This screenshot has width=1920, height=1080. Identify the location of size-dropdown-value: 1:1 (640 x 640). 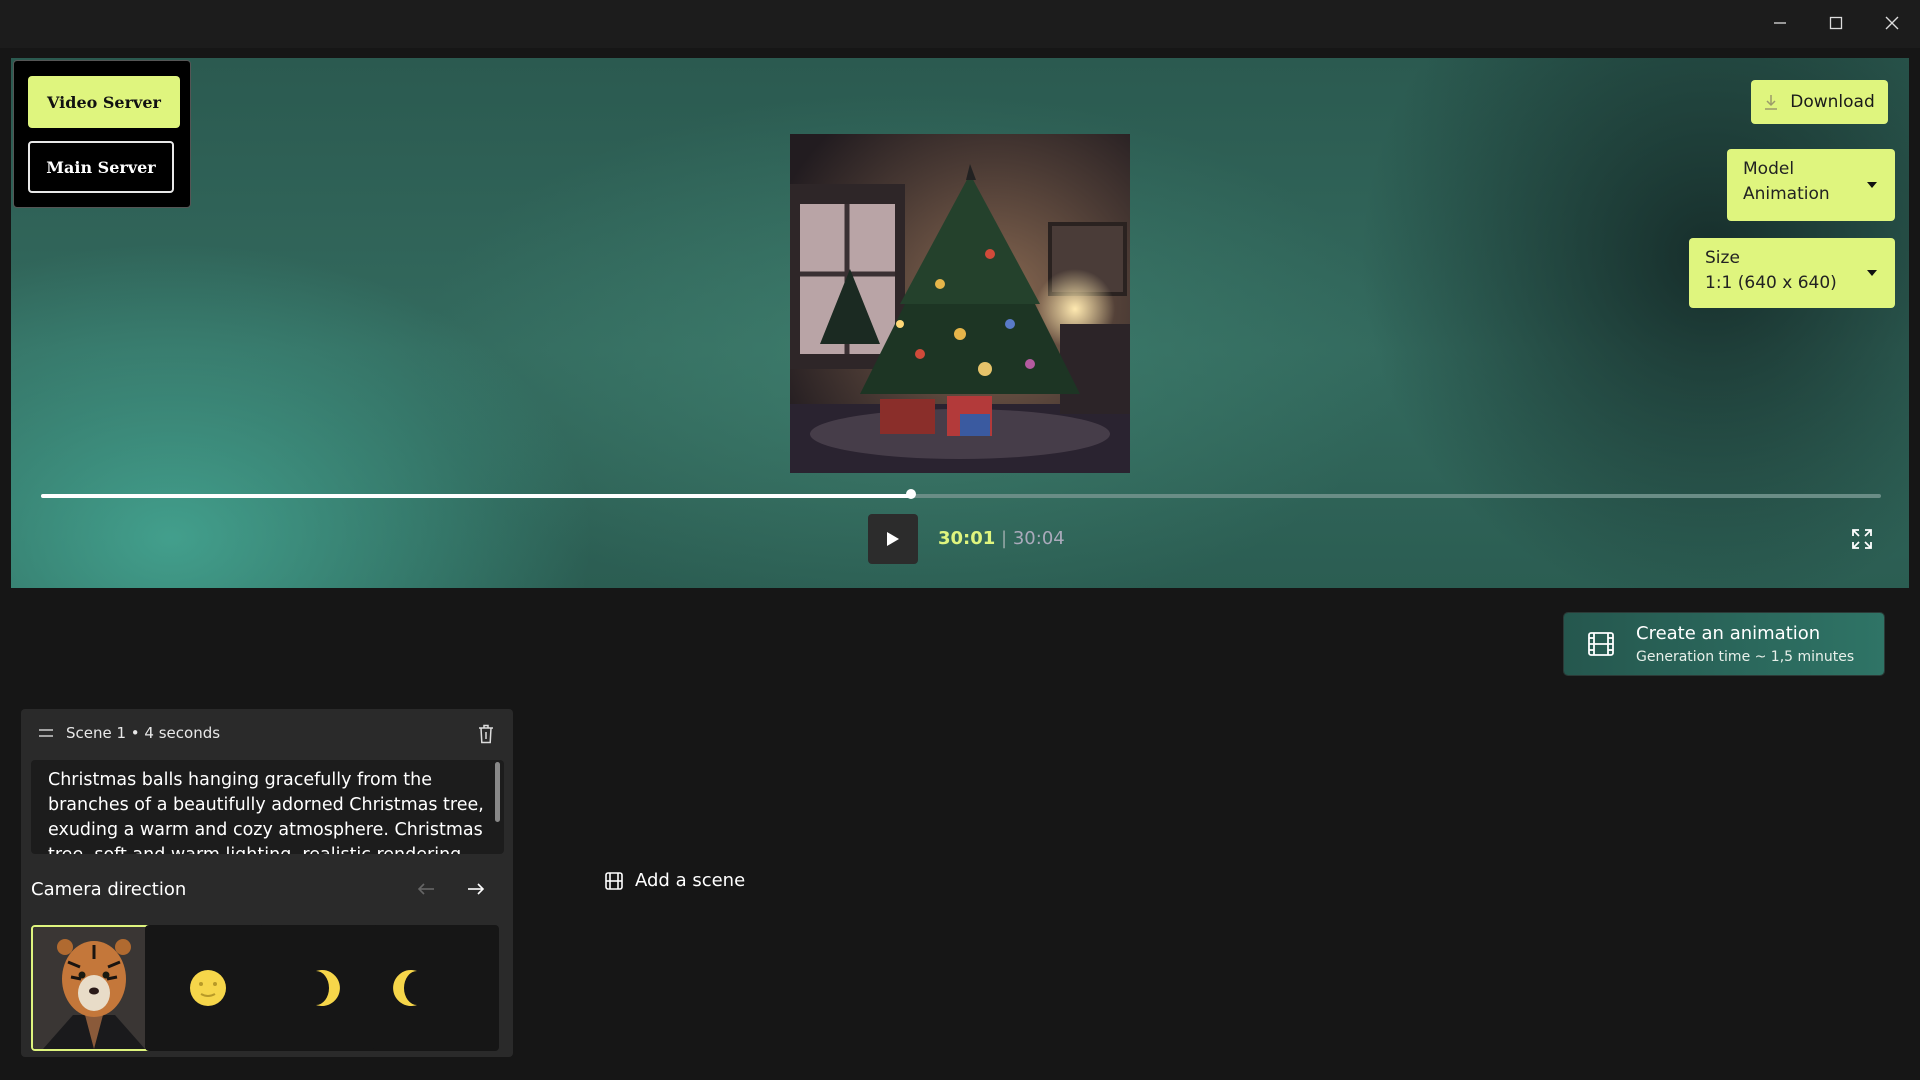
(1771, 283).